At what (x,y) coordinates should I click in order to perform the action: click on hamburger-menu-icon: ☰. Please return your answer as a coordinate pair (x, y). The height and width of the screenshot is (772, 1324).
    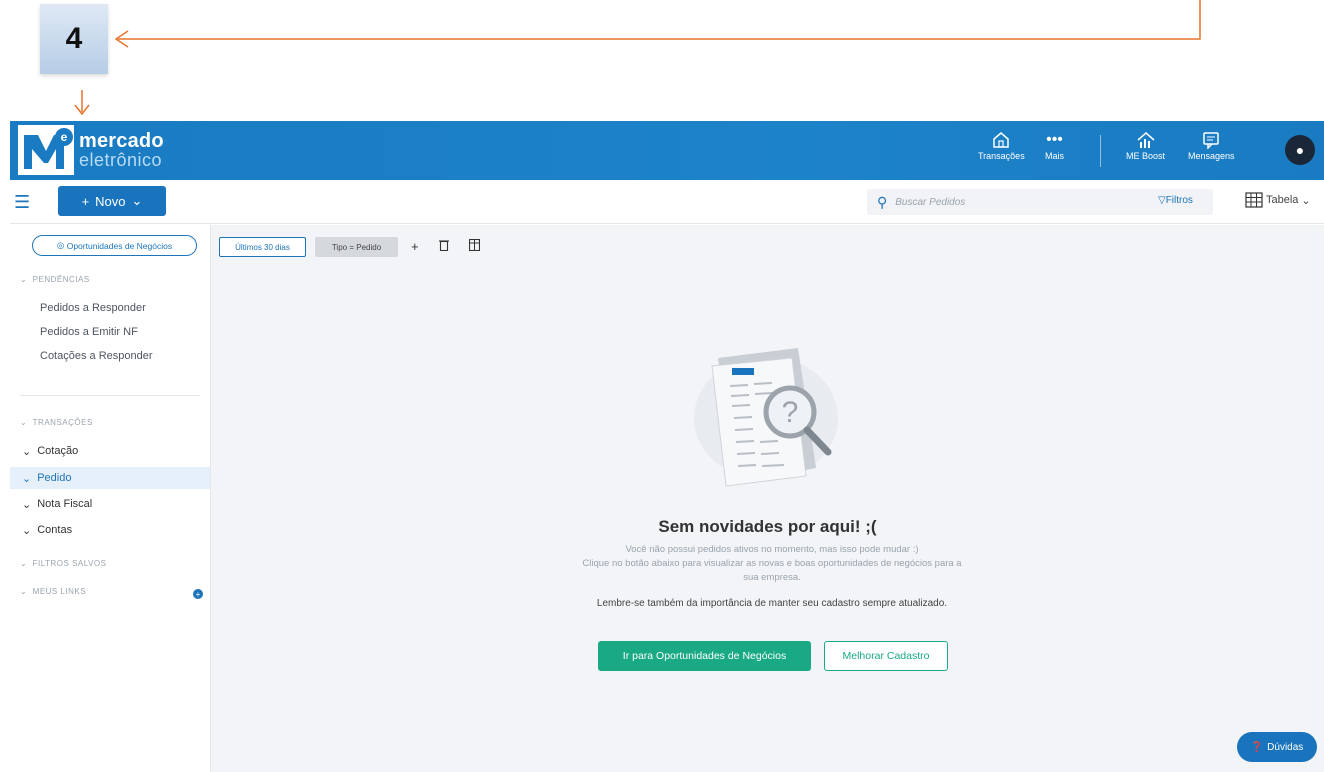
    Looking at the image, I should click on (22, 202).